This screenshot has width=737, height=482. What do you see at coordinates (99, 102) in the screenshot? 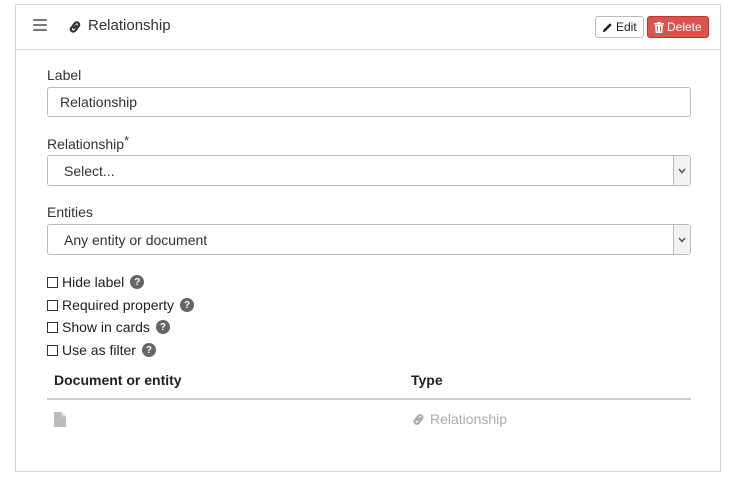
I see `label-input-value: Relationship` at bounding box center [99, 102].